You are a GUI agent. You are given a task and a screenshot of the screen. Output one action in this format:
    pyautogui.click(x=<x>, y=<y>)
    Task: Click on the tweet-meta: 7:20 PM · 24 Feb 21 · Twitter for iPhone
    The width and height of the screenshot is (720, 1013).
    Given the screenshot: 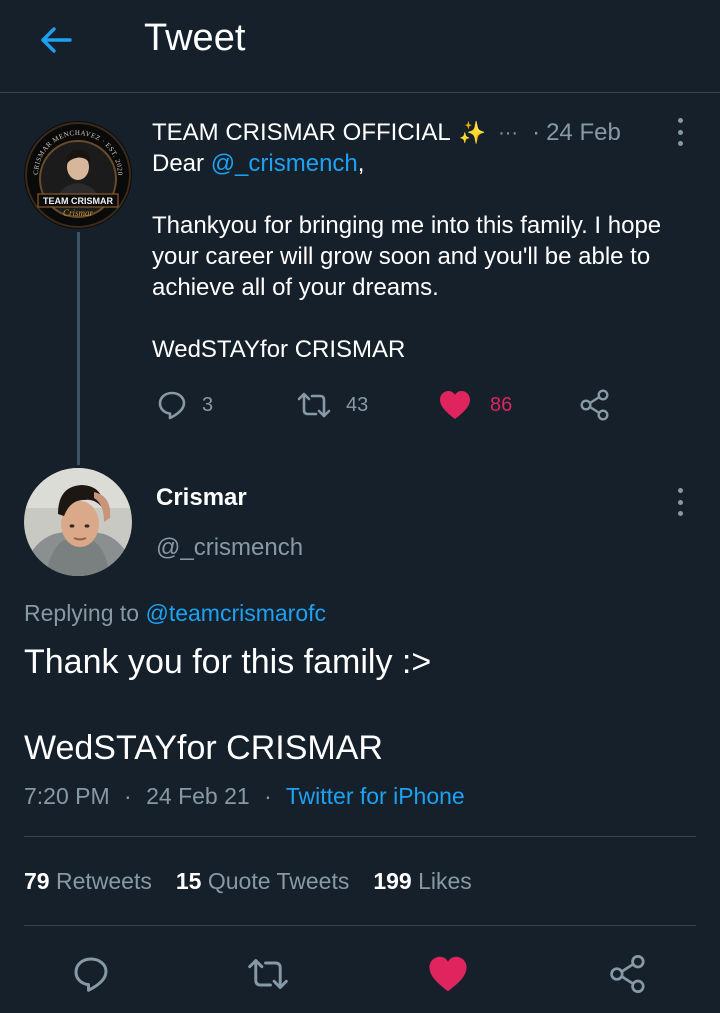 What is the action you would take?
    pyautogui.click(x=244, y=796)
    